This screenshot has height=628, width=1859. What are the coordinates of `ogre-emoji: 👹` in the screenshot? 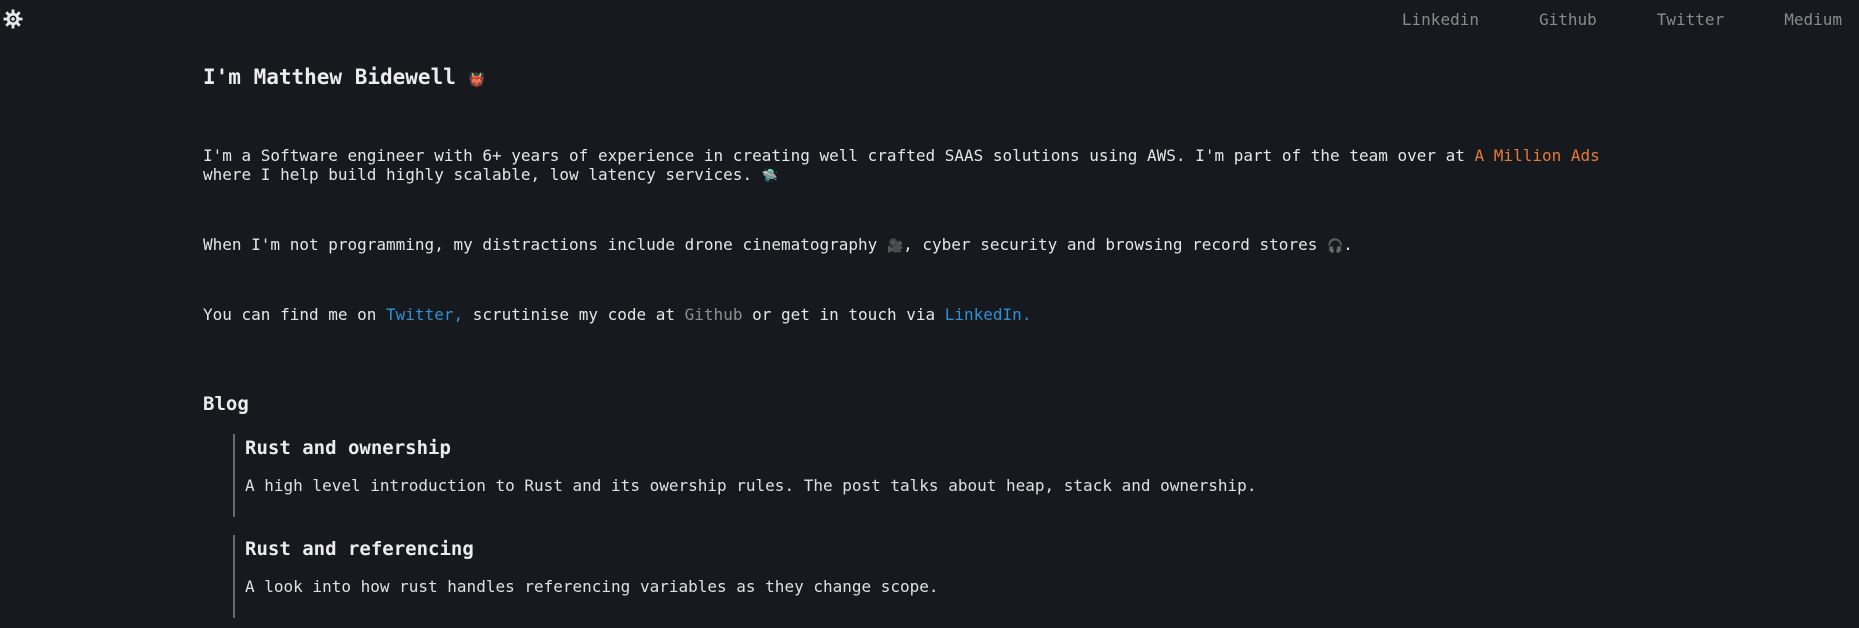 It's located at (476, 80).